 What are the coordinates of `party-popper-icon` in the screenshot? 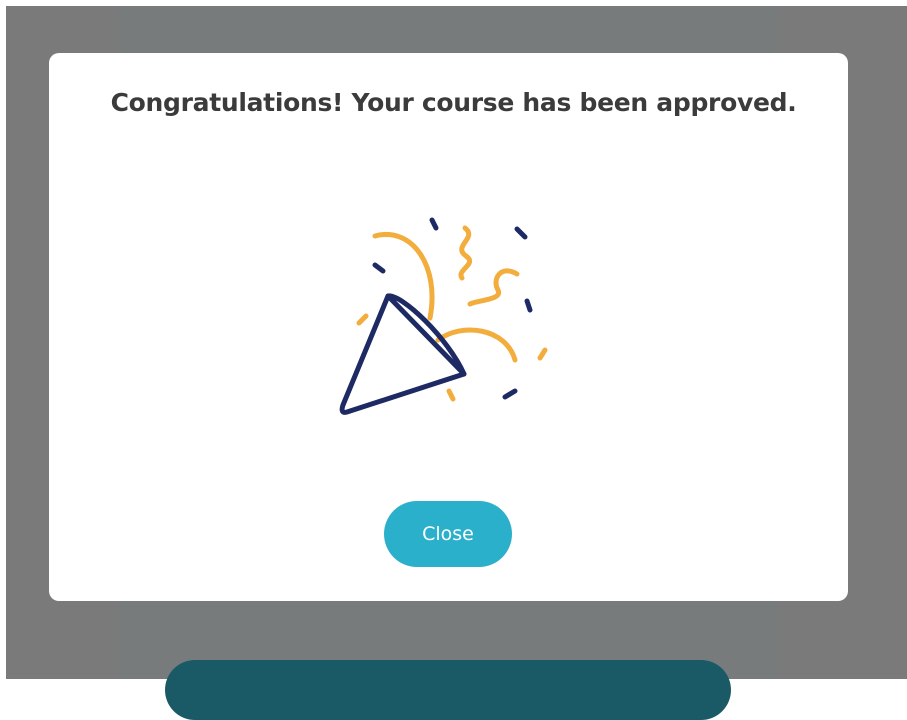 It's located at (443, 316).